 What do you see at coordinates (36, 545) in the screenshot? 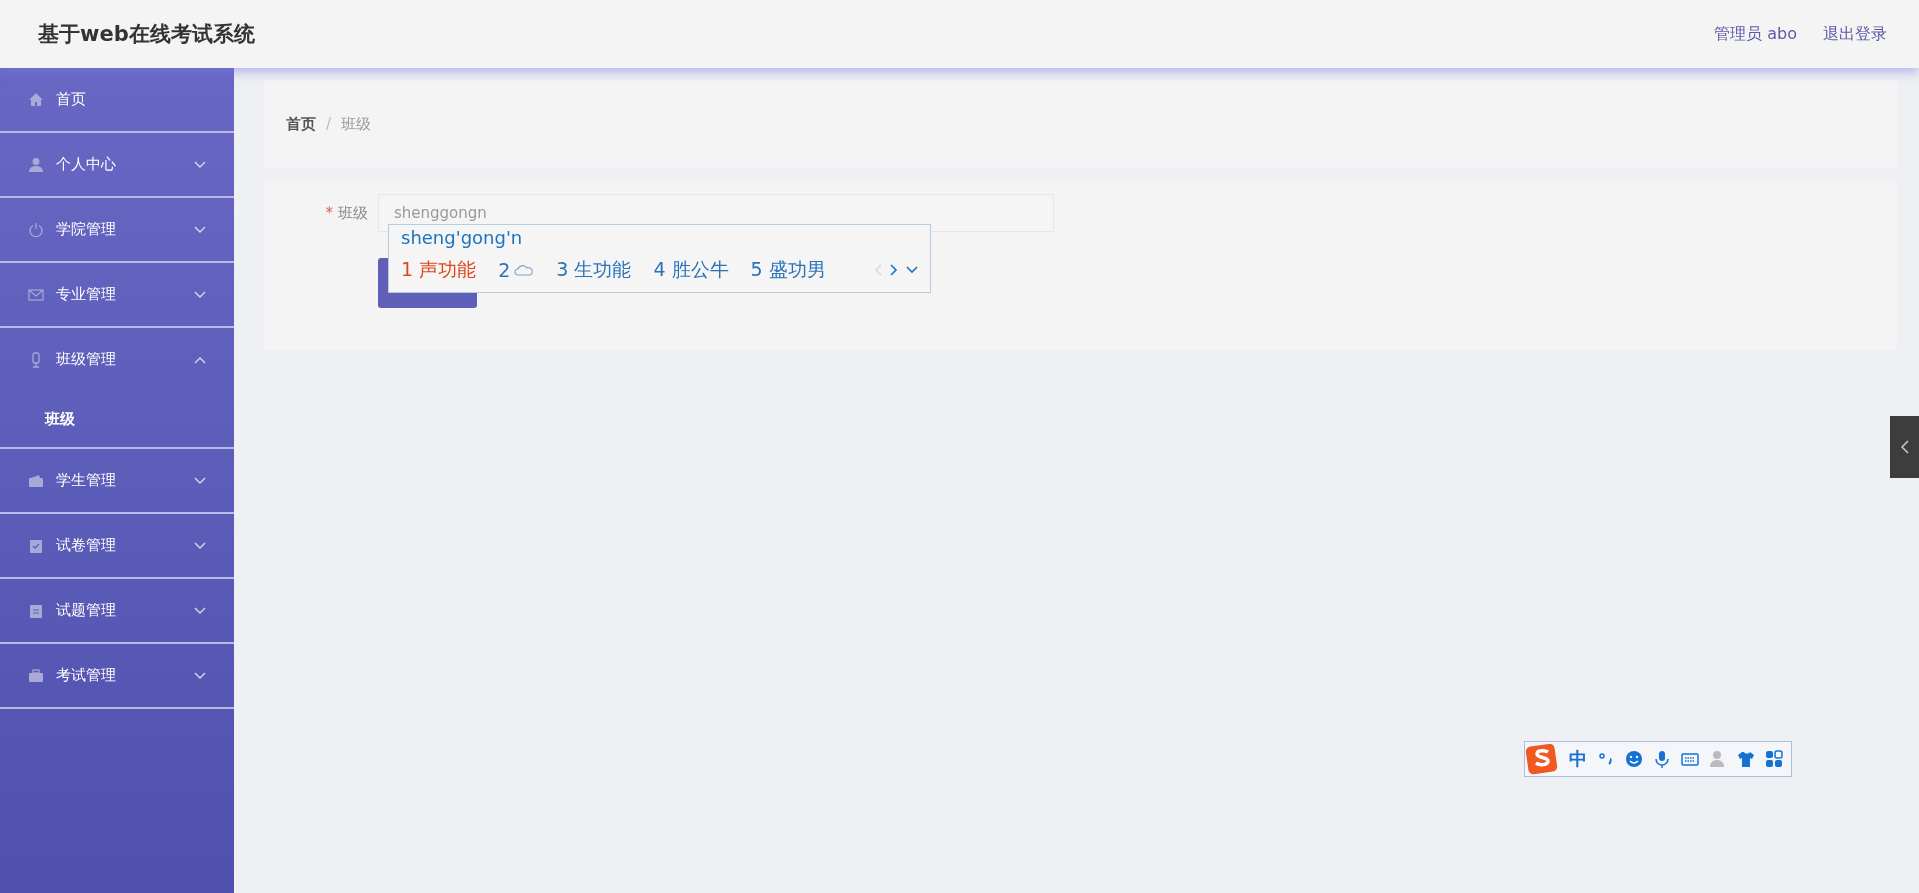
I see `clipboard-check-icon` at bounding box center [36, 545].